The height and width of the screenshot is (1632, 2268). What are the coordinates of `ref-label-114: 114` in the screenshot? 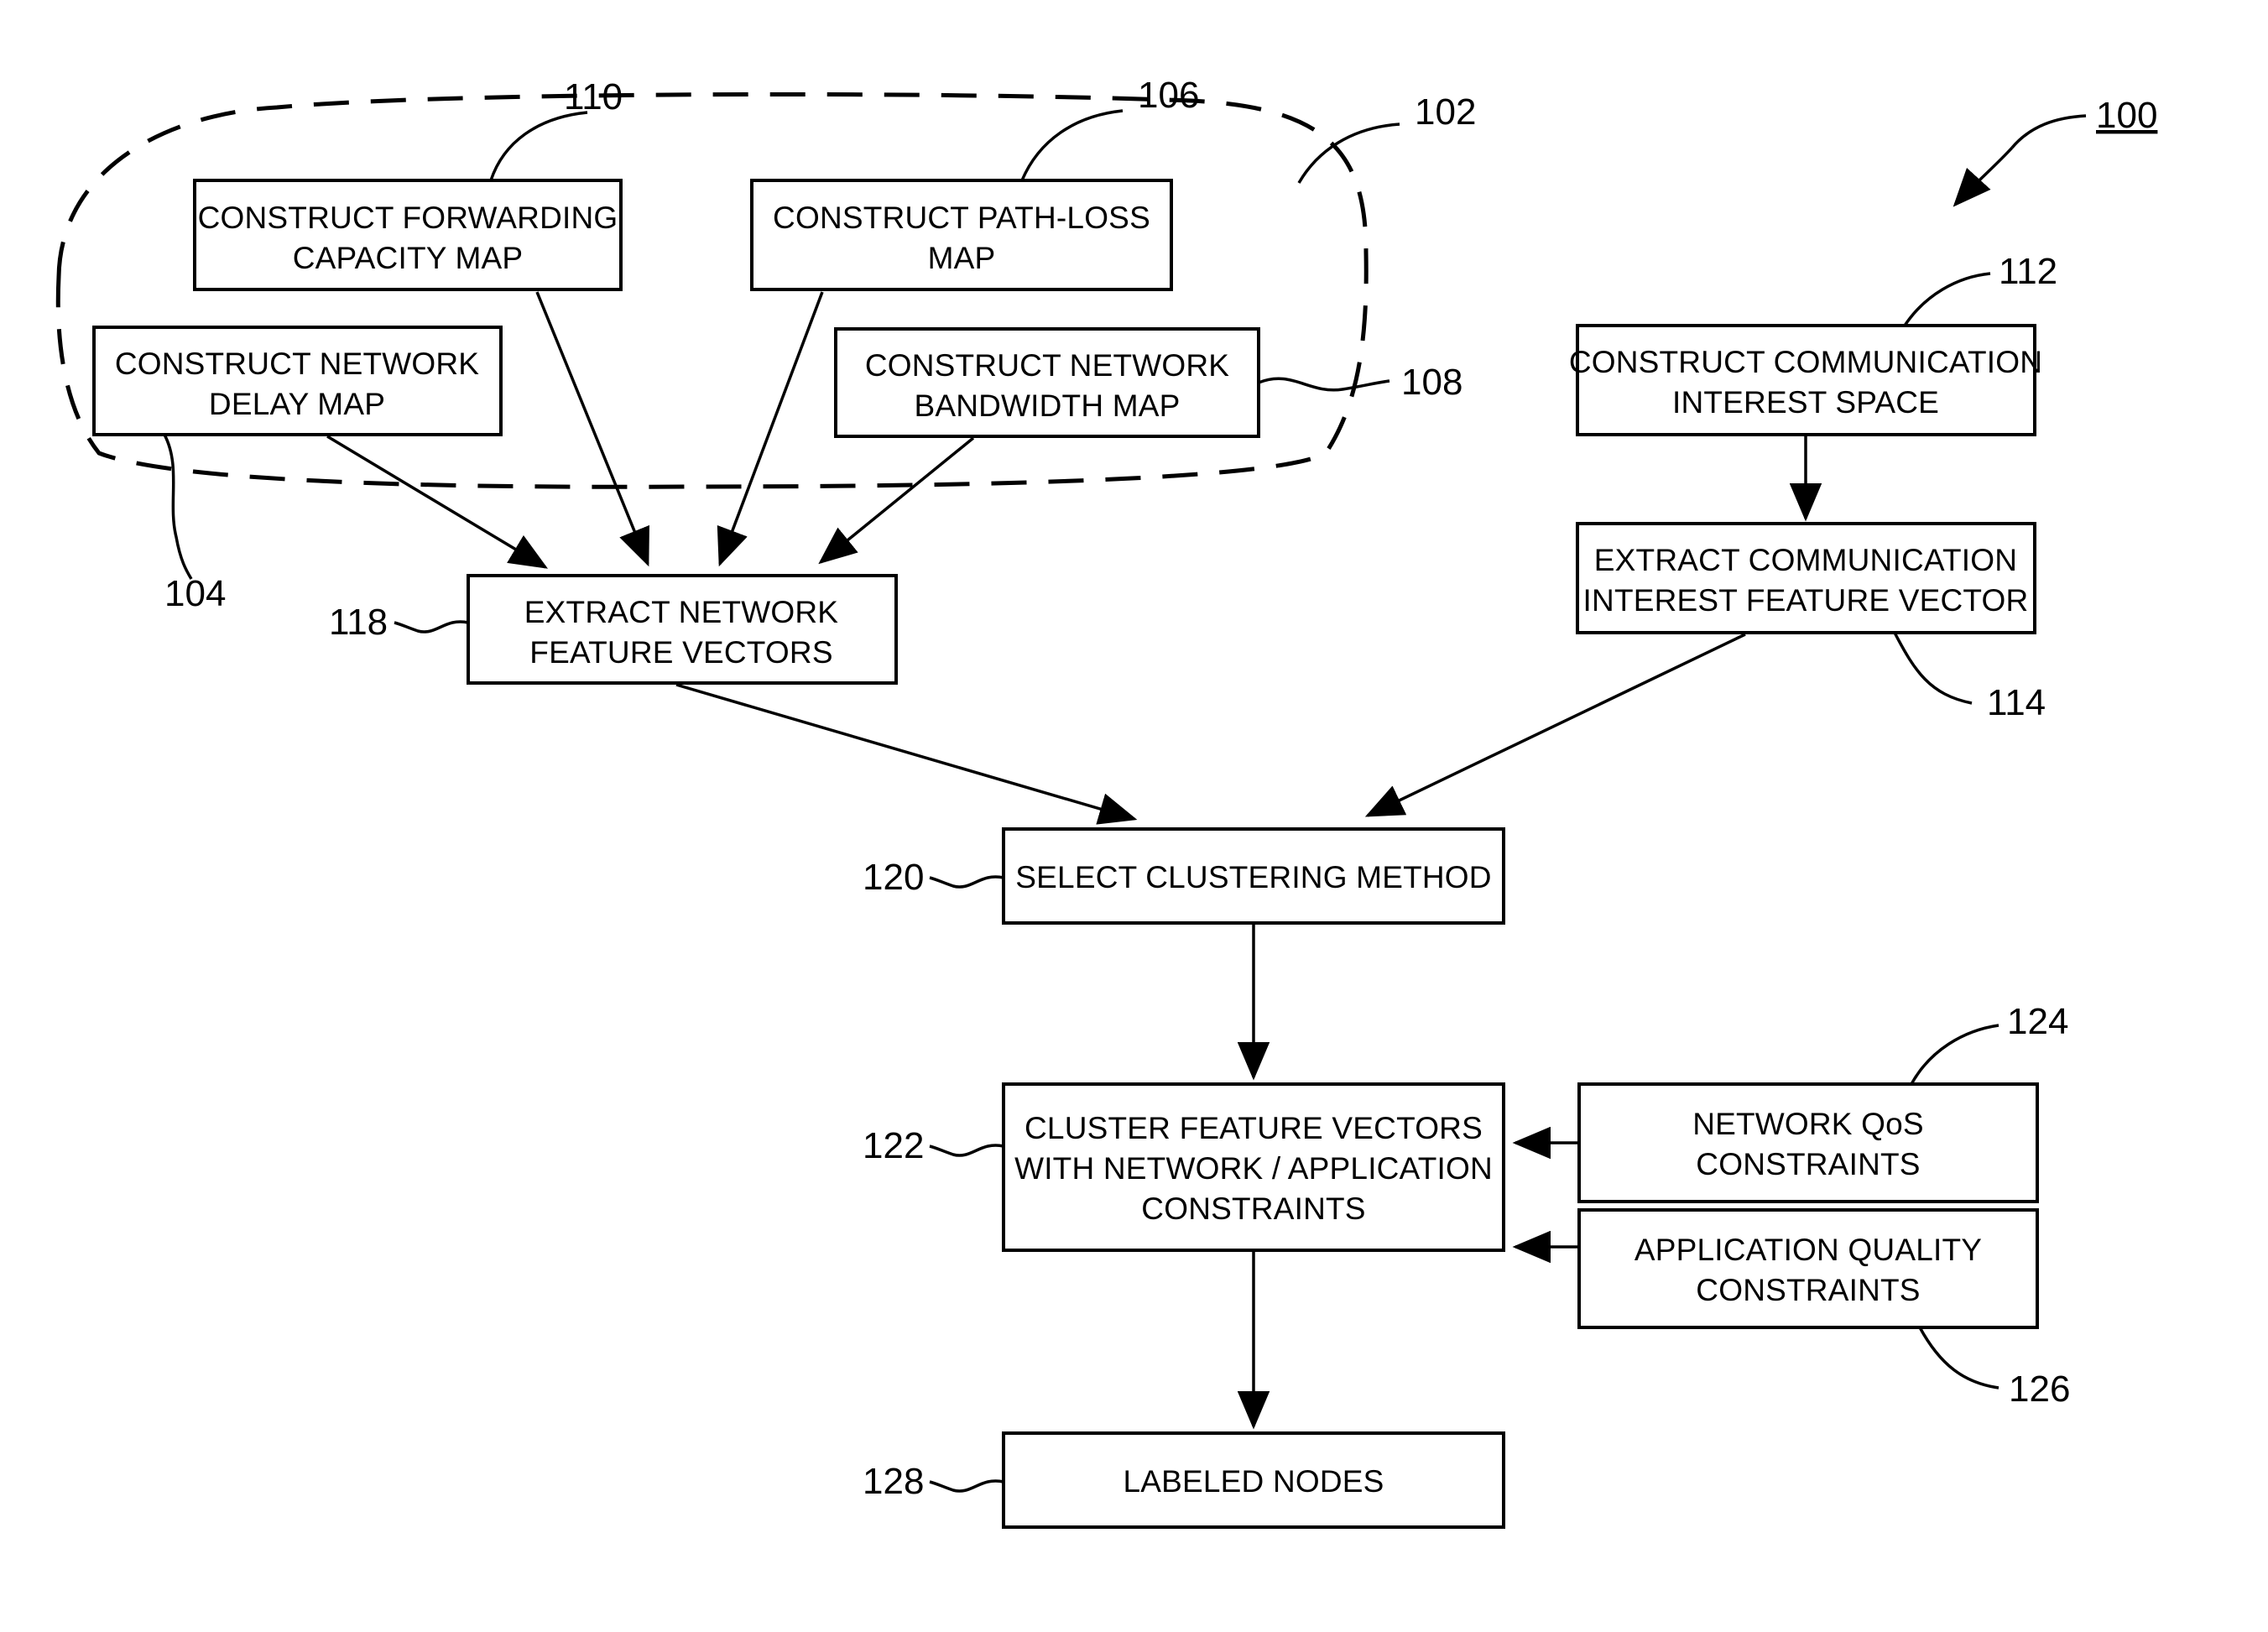 It's located at (2017, 703).